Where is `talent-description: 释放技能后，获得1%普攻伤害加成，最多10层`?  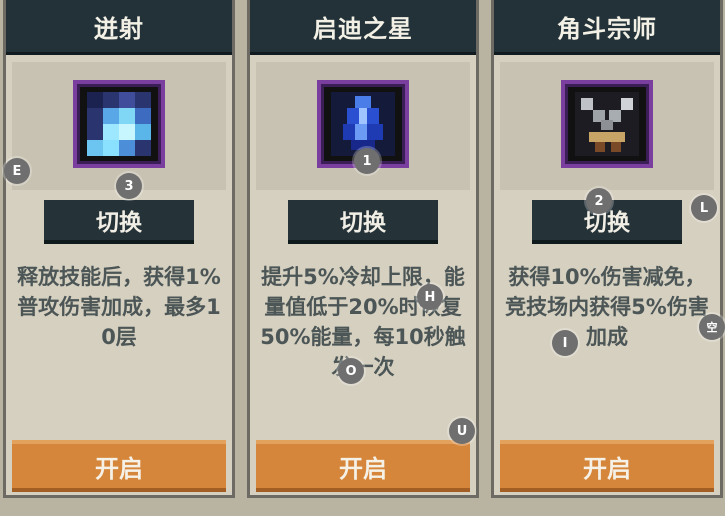
talent-description: 释放技能后，获得1%普攻伤害加成，最多10层 is located at coordinates (119, 307).